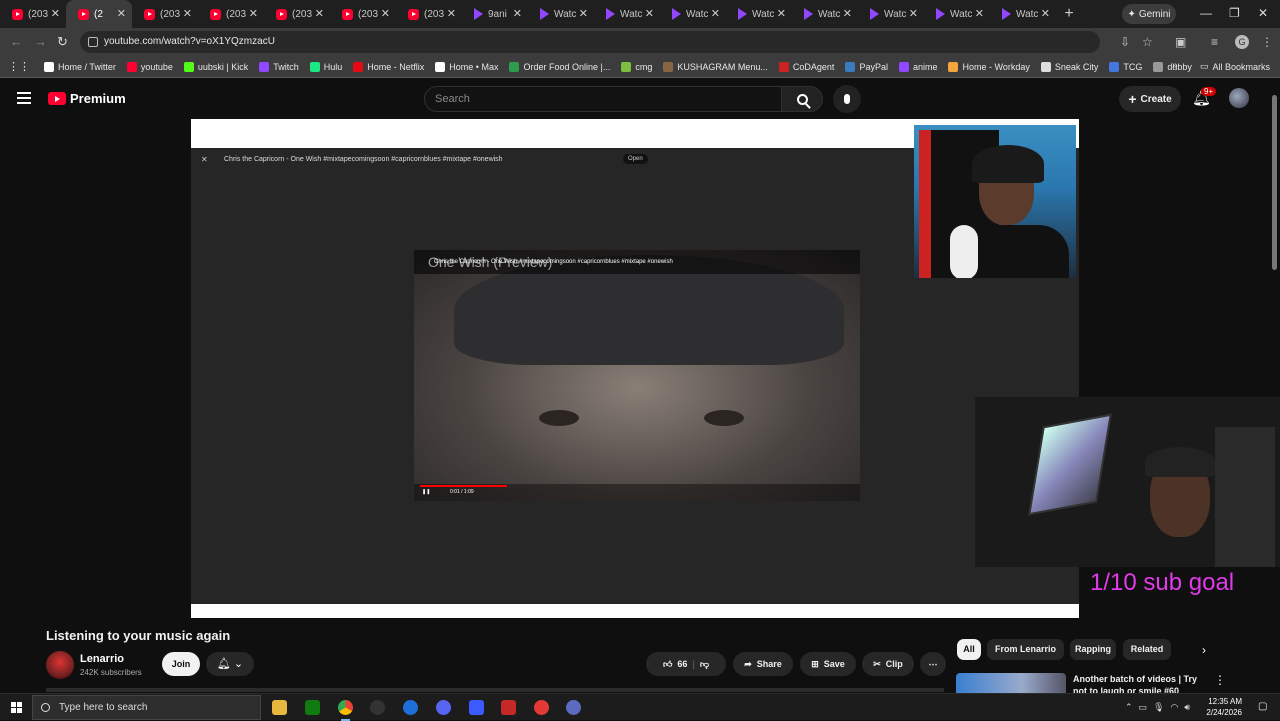  I want to click on volume-icon: 🔊︎, so click(1187, 707).